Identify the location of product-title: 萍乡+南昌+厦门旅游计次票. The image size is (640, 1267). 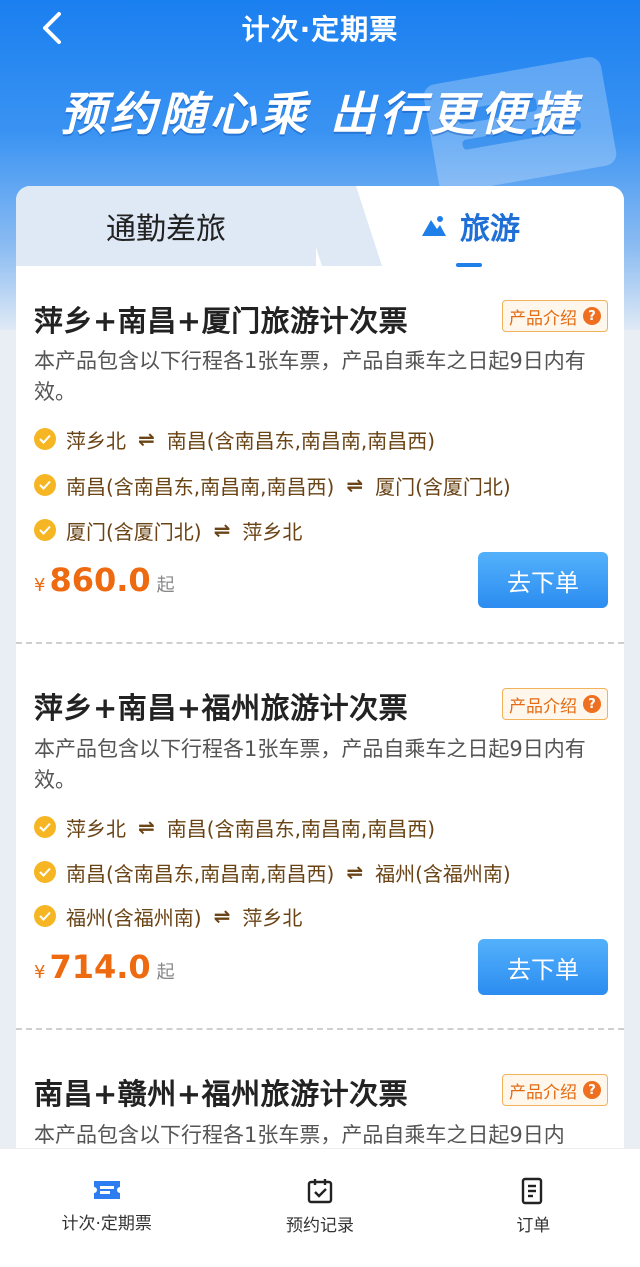
(221, 321).